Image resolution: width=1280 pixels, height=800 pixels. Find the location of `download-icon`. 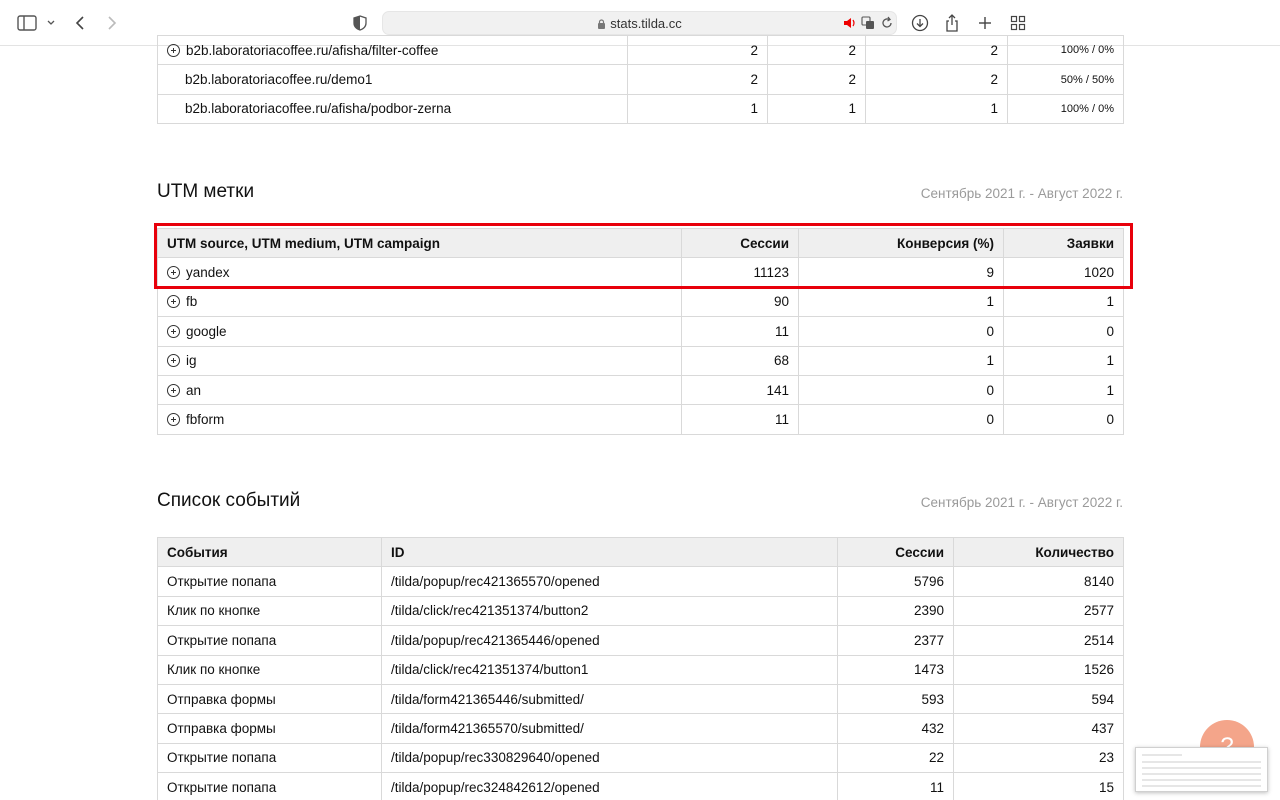

download-icon is located at coordinates (920, 23).